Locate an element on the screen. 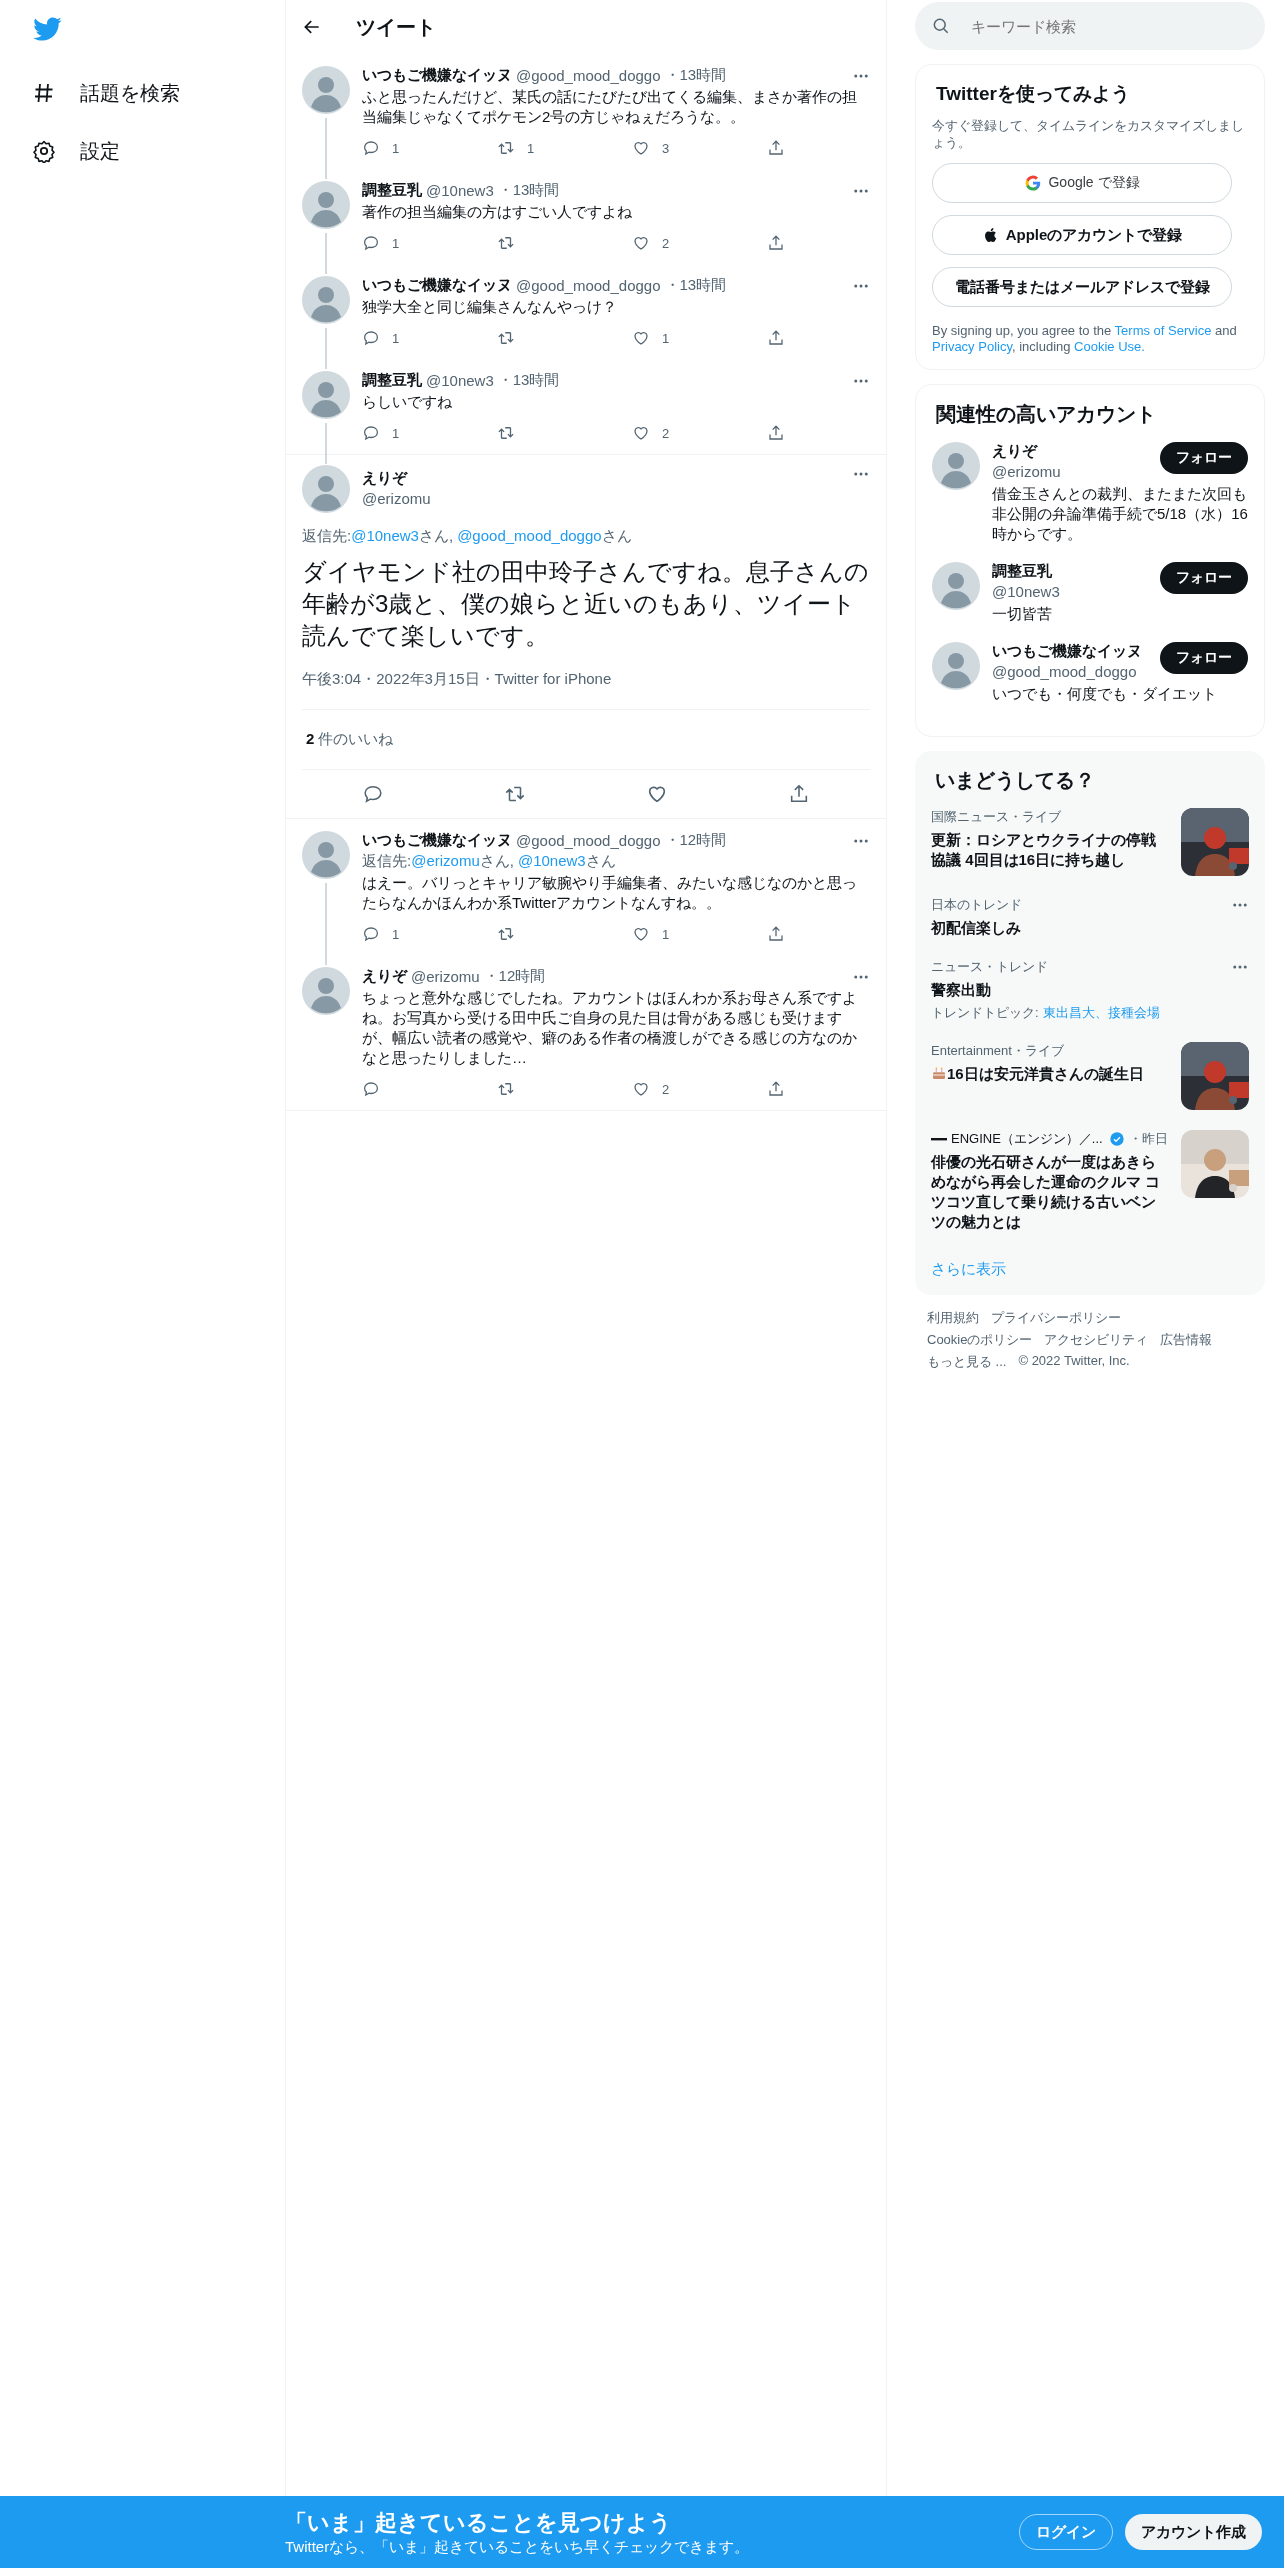 The width and height of the screenshot is (1284, 2568). mention-suffix: さん is located at coordinates (616, 535).